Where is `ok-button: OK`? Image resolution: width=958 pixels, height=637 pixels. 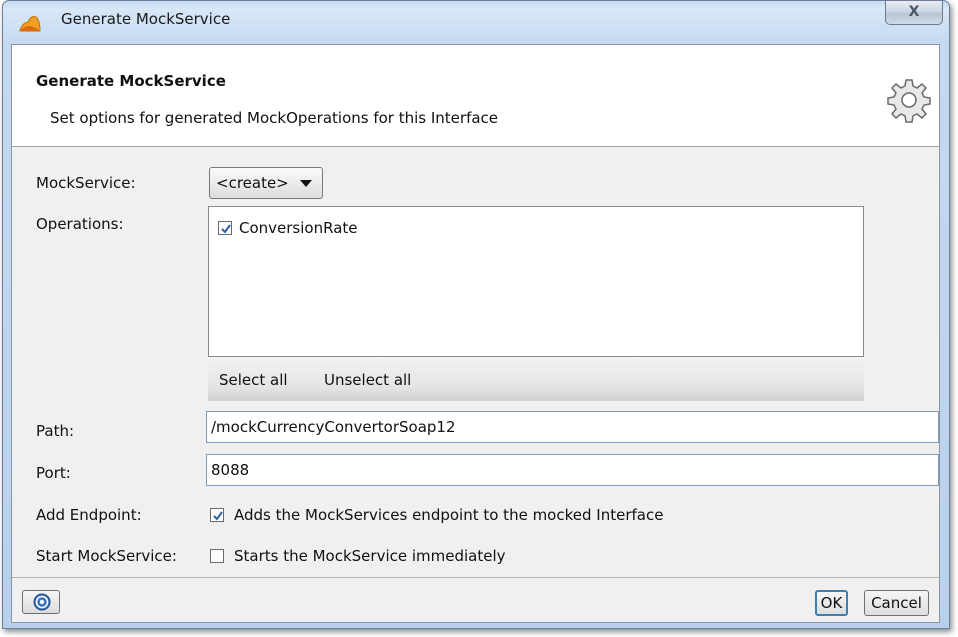
ok-button: OK is located at coordinates (831, 603).